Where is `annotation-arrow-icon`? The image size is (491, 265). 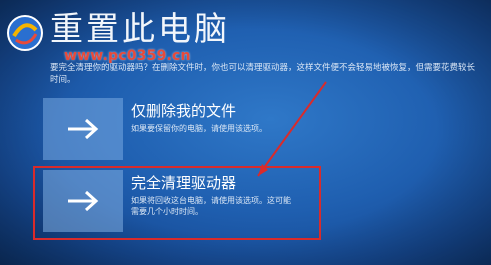 annotation-arrow-icon is located at coordinates (292, 129).